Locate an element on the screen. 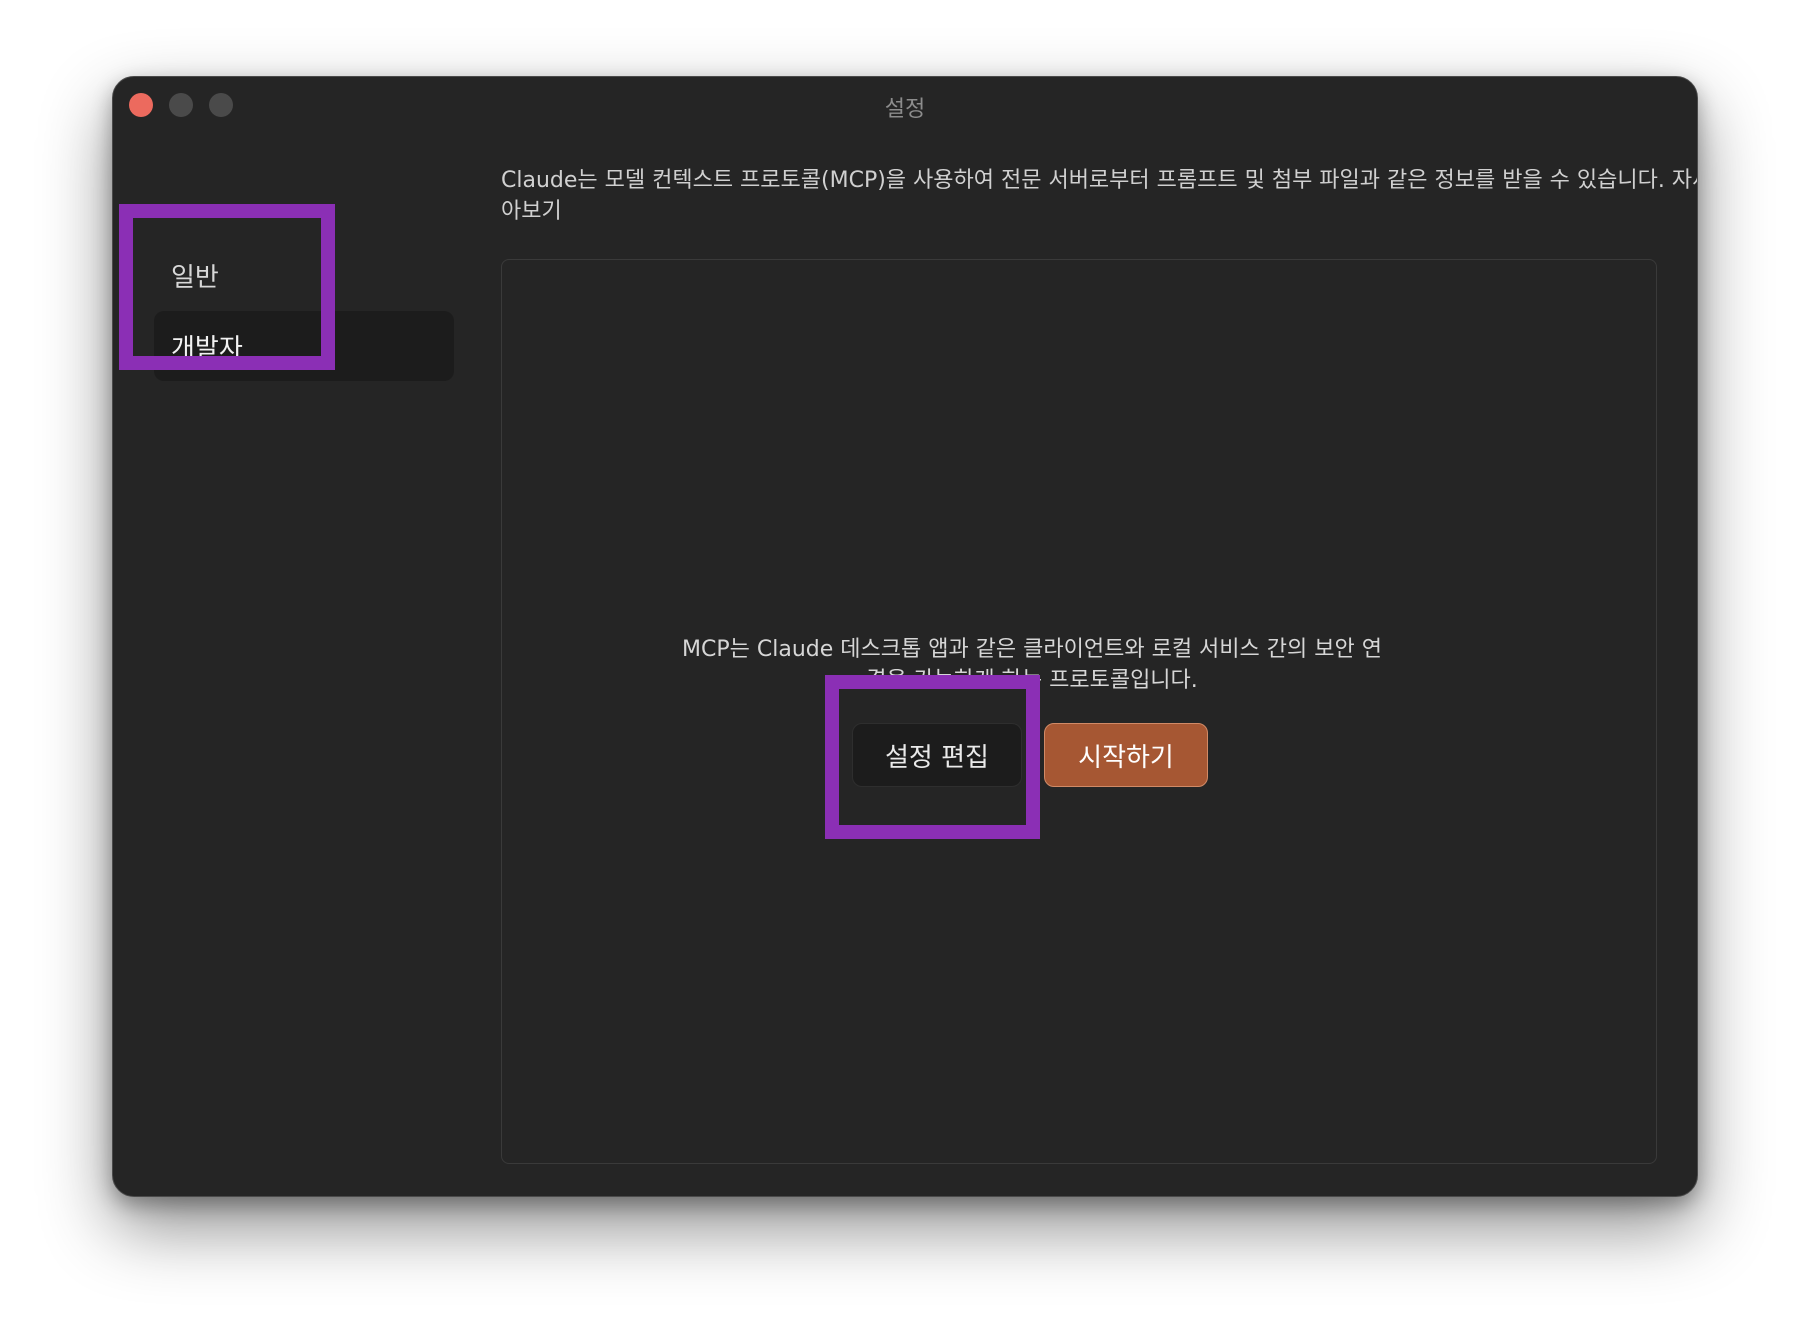 Image resolution: width=1808 pixels, height=1344 pixels. title-bar: 설정 is located at coordinates (905, 105).